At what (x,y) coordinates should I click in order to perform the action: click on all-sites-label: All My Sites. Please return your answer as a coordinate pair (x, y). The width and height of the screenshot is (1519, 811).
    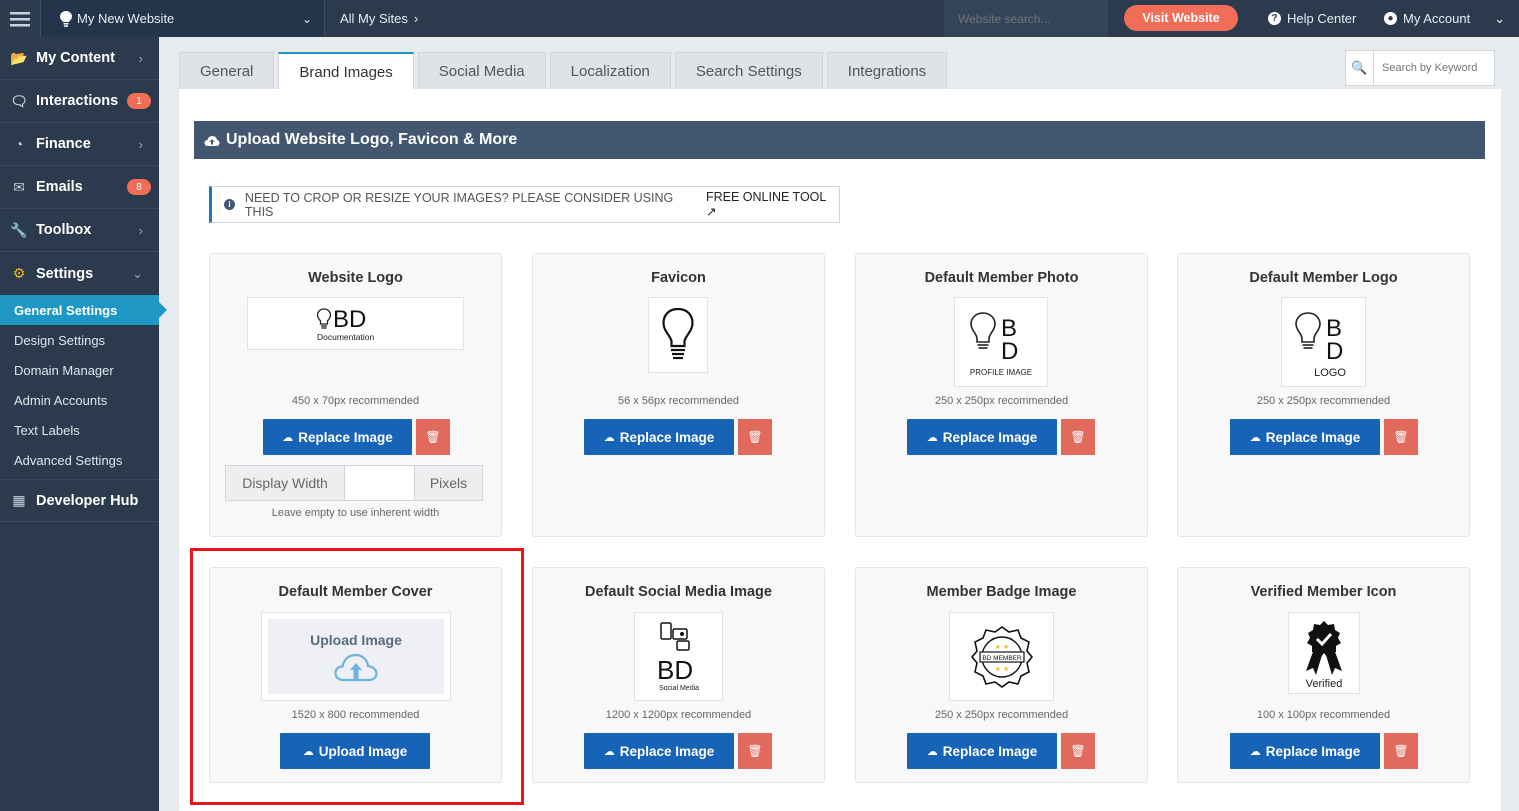
    Looking at the image, I should click on (374, 18).